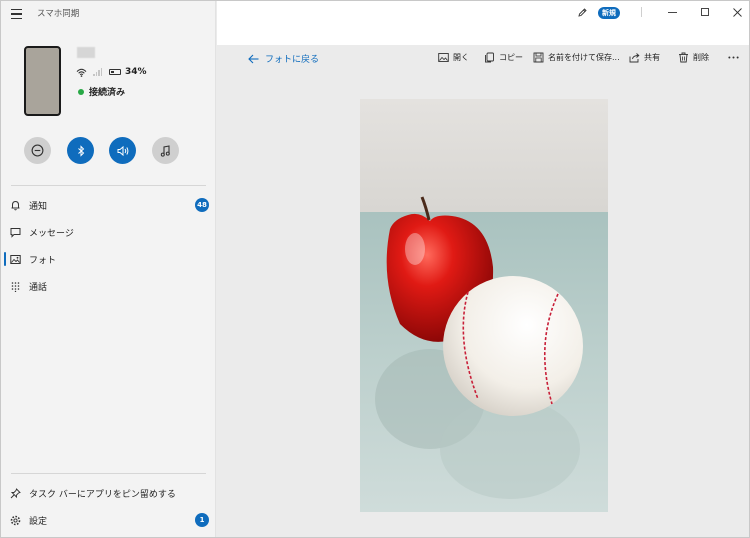 Image resolution: width=750 pixels, height=538 pixels. I want to click on sidebar-item-messages: メッセージ, so click(108, 232).